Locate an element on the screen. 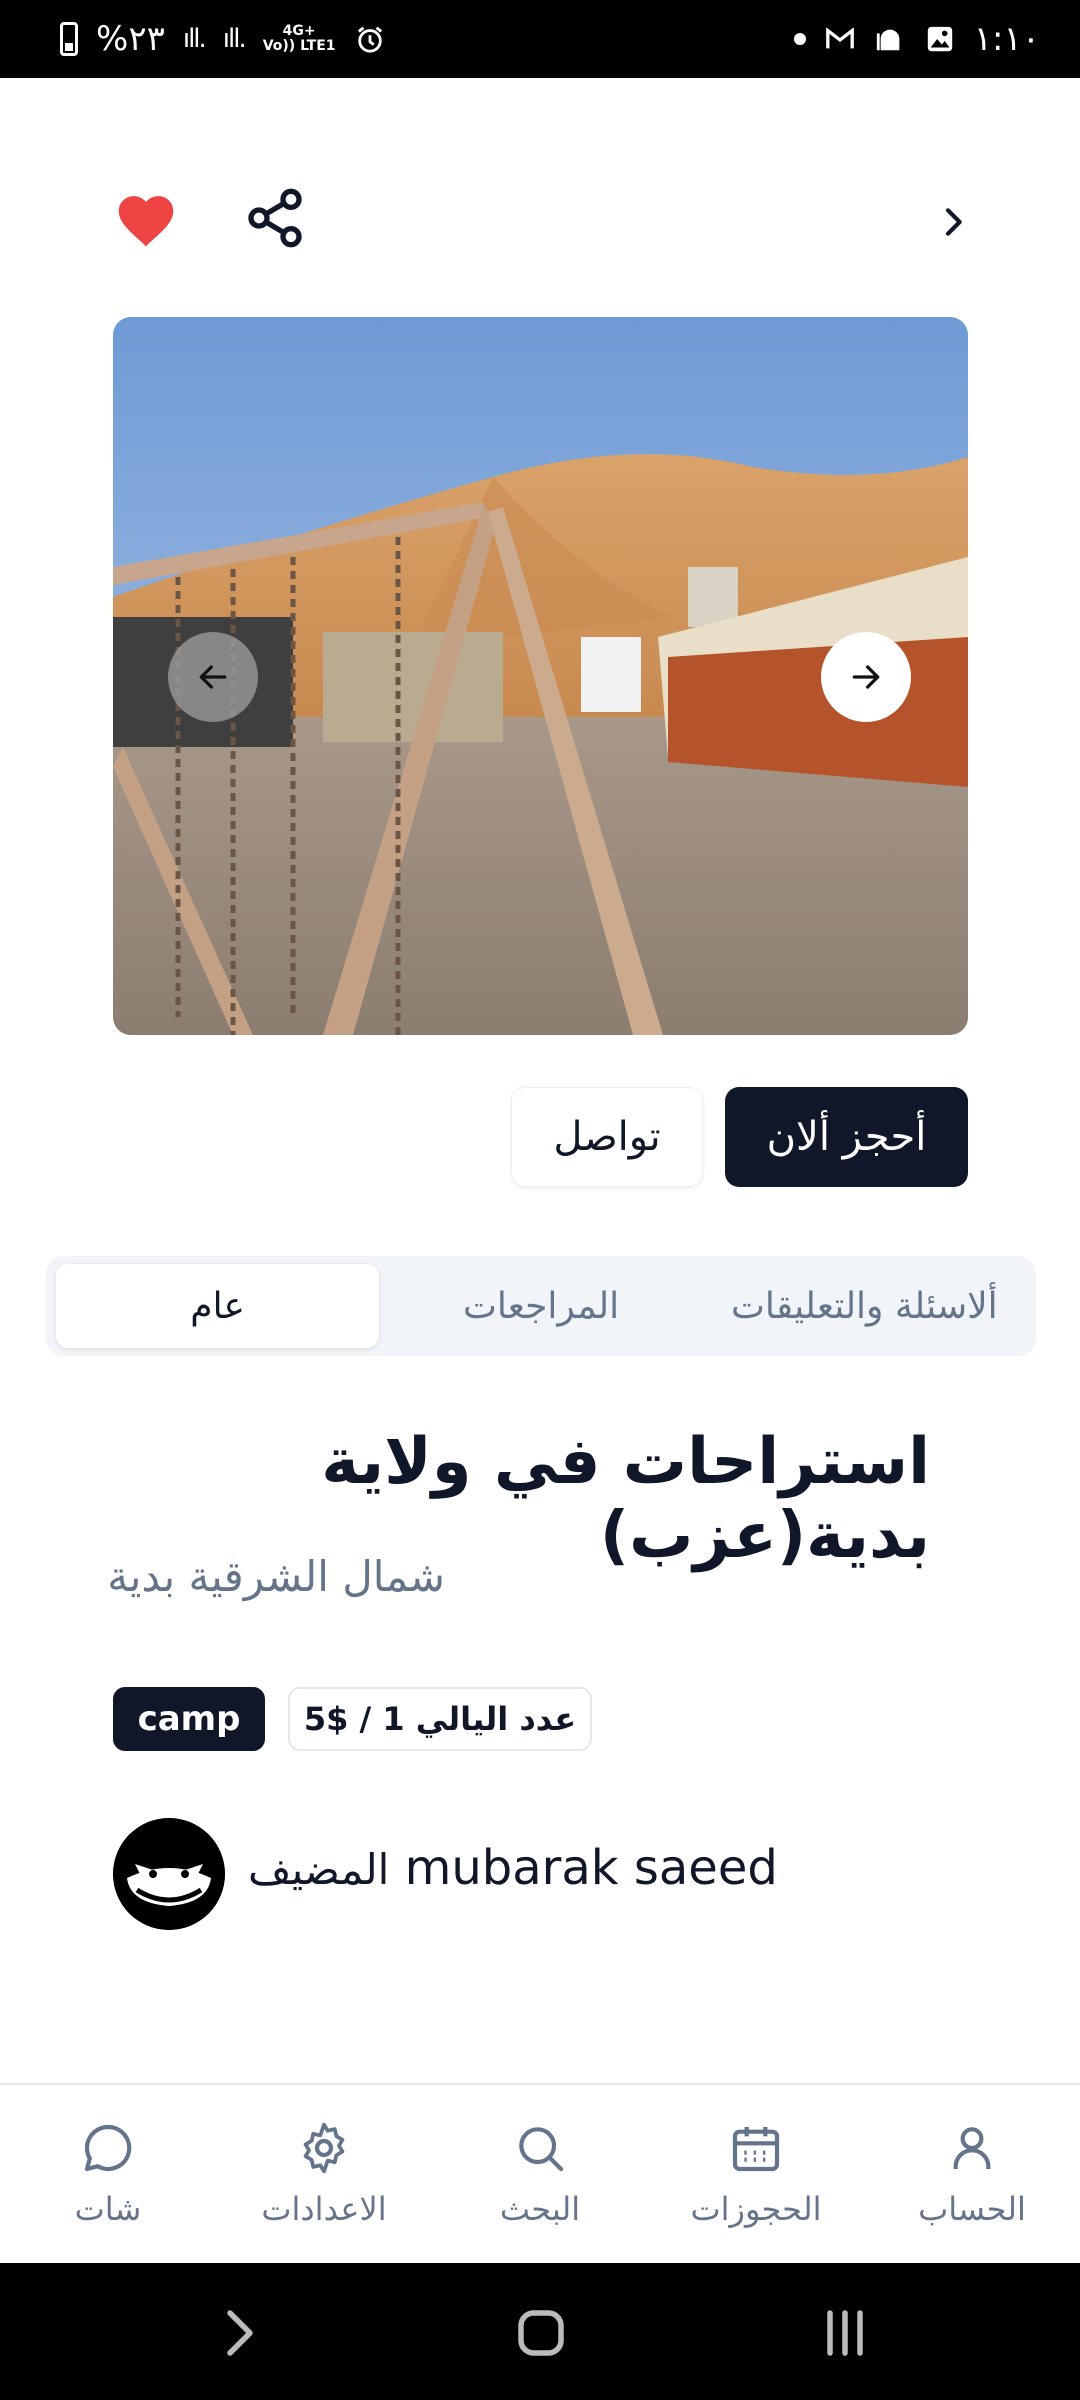 This screenshot has height=2400, width=1080. favorite-heart-icon is located at coordinates (146, 218).